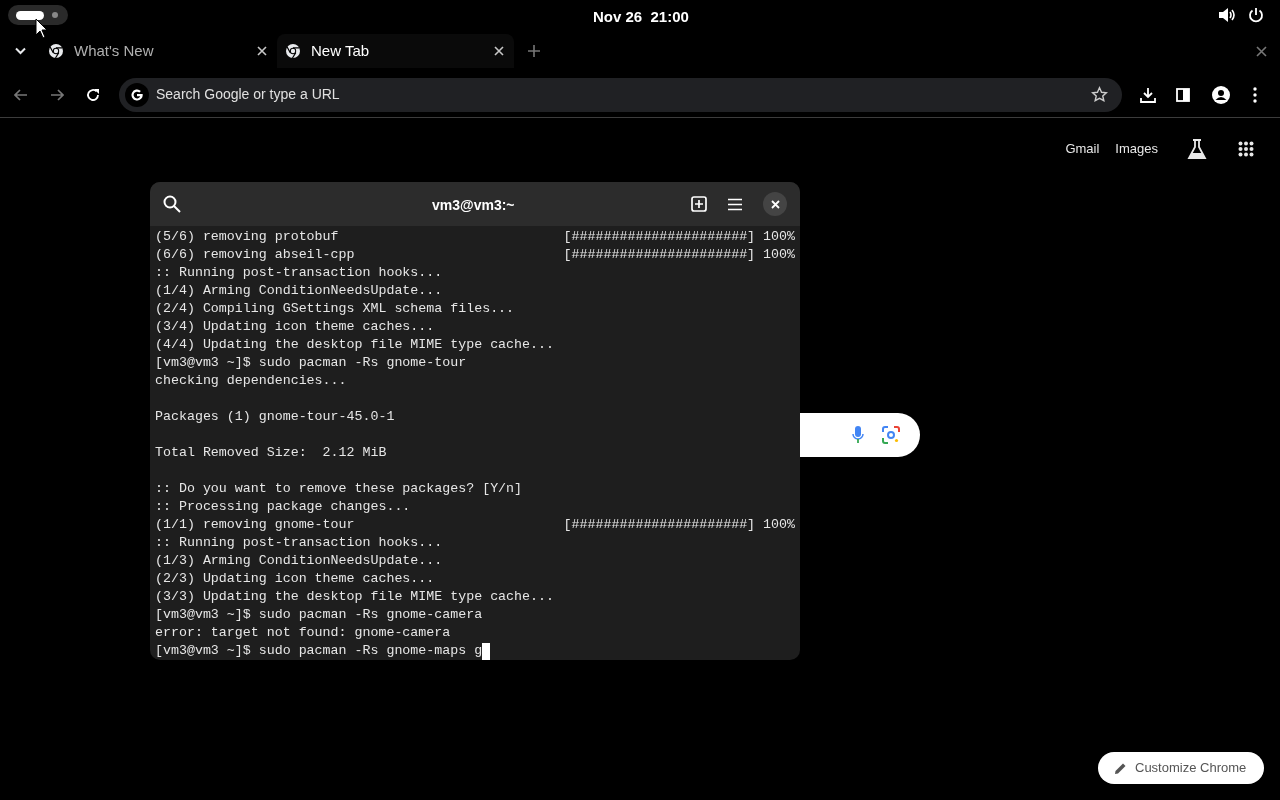 This screenshot has height=800, width=1280. What do you see at coordinates (114, 50) in the screenshot?
I see `tab-title: What's New` at bounding box center [114, 50].